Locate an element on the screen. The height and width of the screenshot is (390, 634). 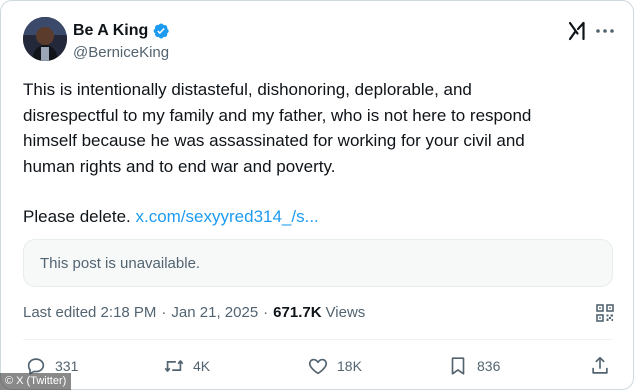
views-count: 671.7K is located at coordinates (297, 312).